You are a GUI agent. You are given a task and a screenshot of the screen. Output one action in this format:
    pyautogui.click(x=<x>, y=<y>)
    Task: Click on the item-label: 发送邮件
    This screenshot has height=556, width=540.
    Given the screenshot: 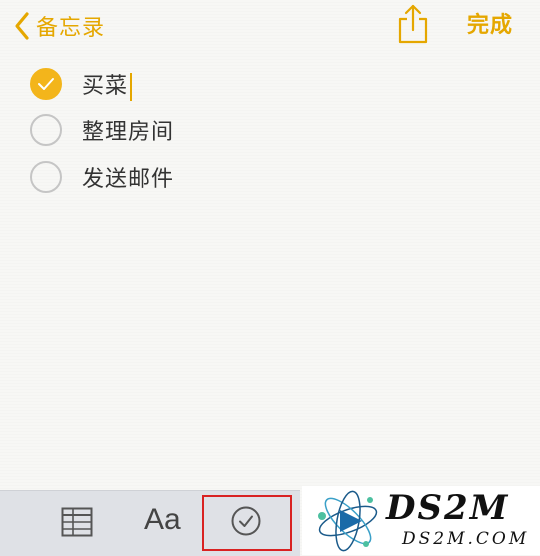 What is the action you would take?
    pyautogui.click(x=128, y=177)
    